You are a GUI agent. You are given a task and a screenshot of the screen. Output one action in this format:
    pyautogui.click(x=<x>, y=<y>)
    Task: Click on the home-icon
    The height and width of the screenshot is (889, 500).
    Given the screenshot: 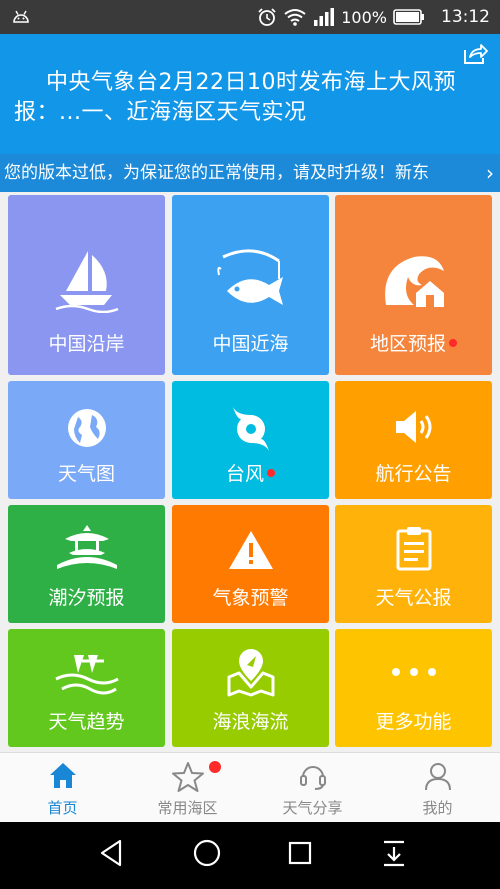 What is the action you would take?
    pyautogui.click(x=62, y=775)
    